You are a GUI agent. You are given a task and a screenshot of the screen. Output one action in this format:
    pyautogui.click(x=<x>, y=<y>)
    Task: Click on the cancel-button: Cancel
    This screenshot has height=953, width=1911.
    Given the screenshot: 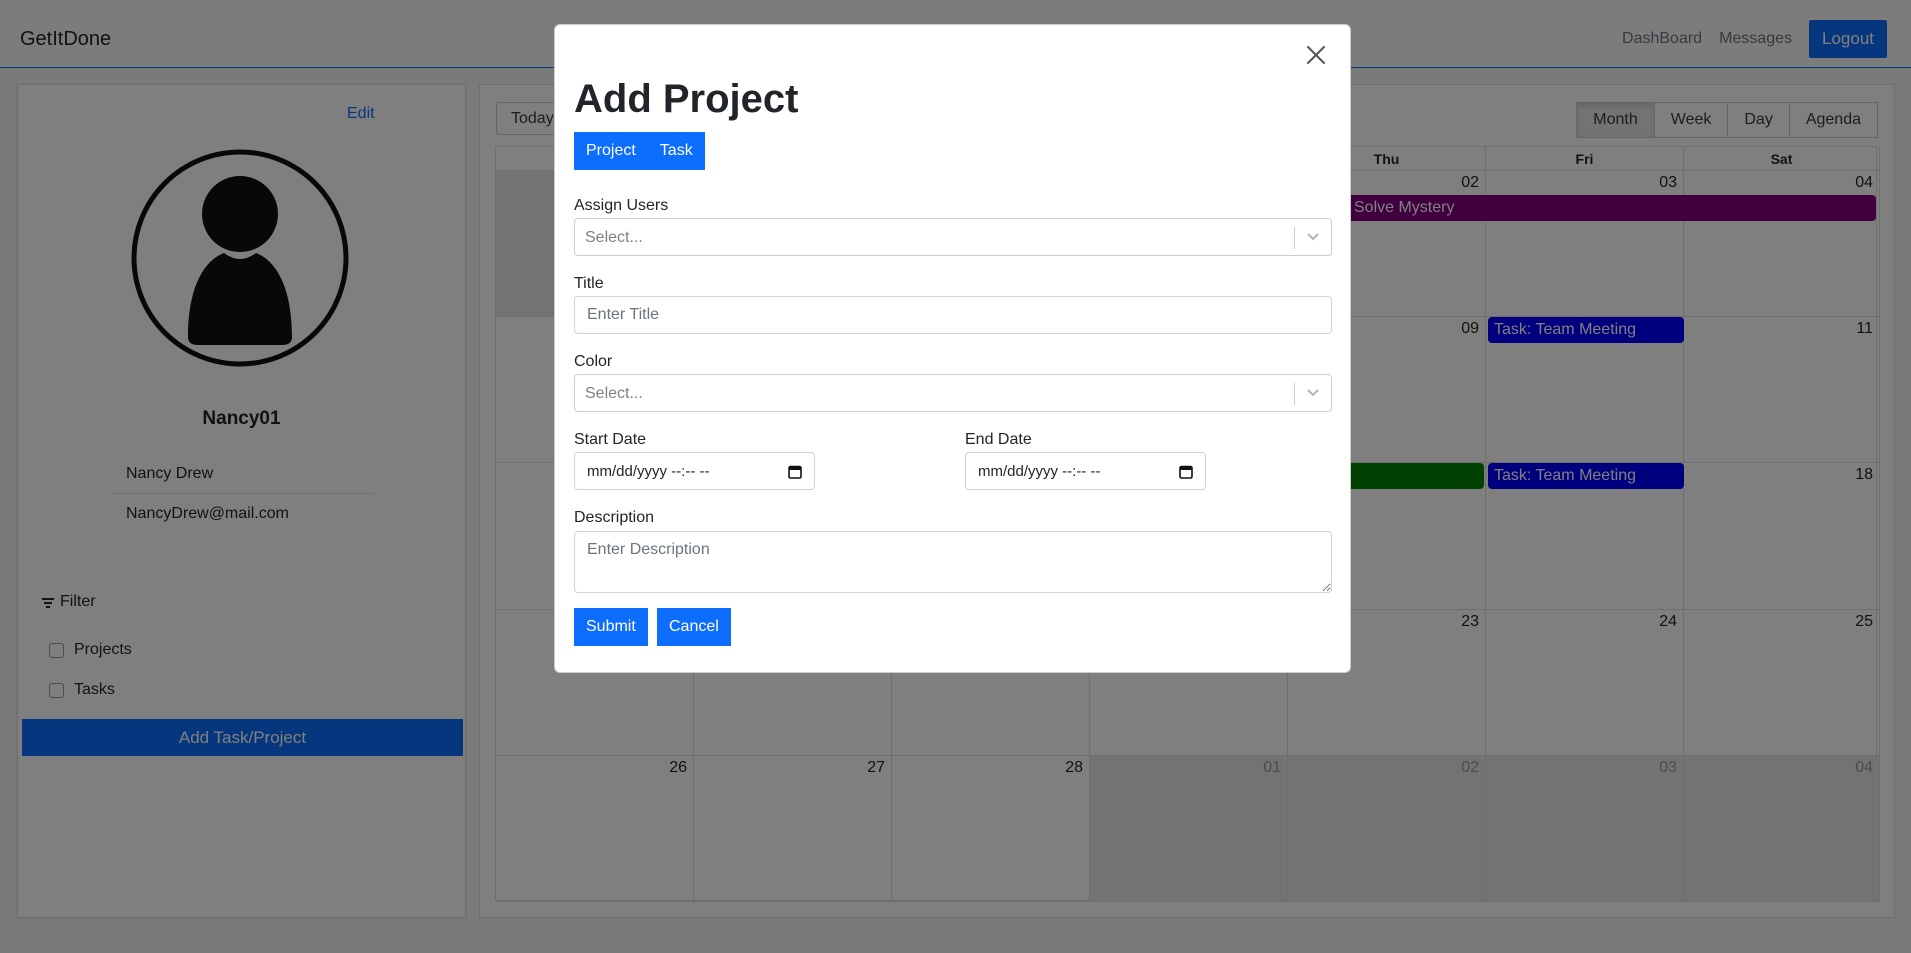 What is the action you would take?
    pyautogui.click(x=694, y=627)
    